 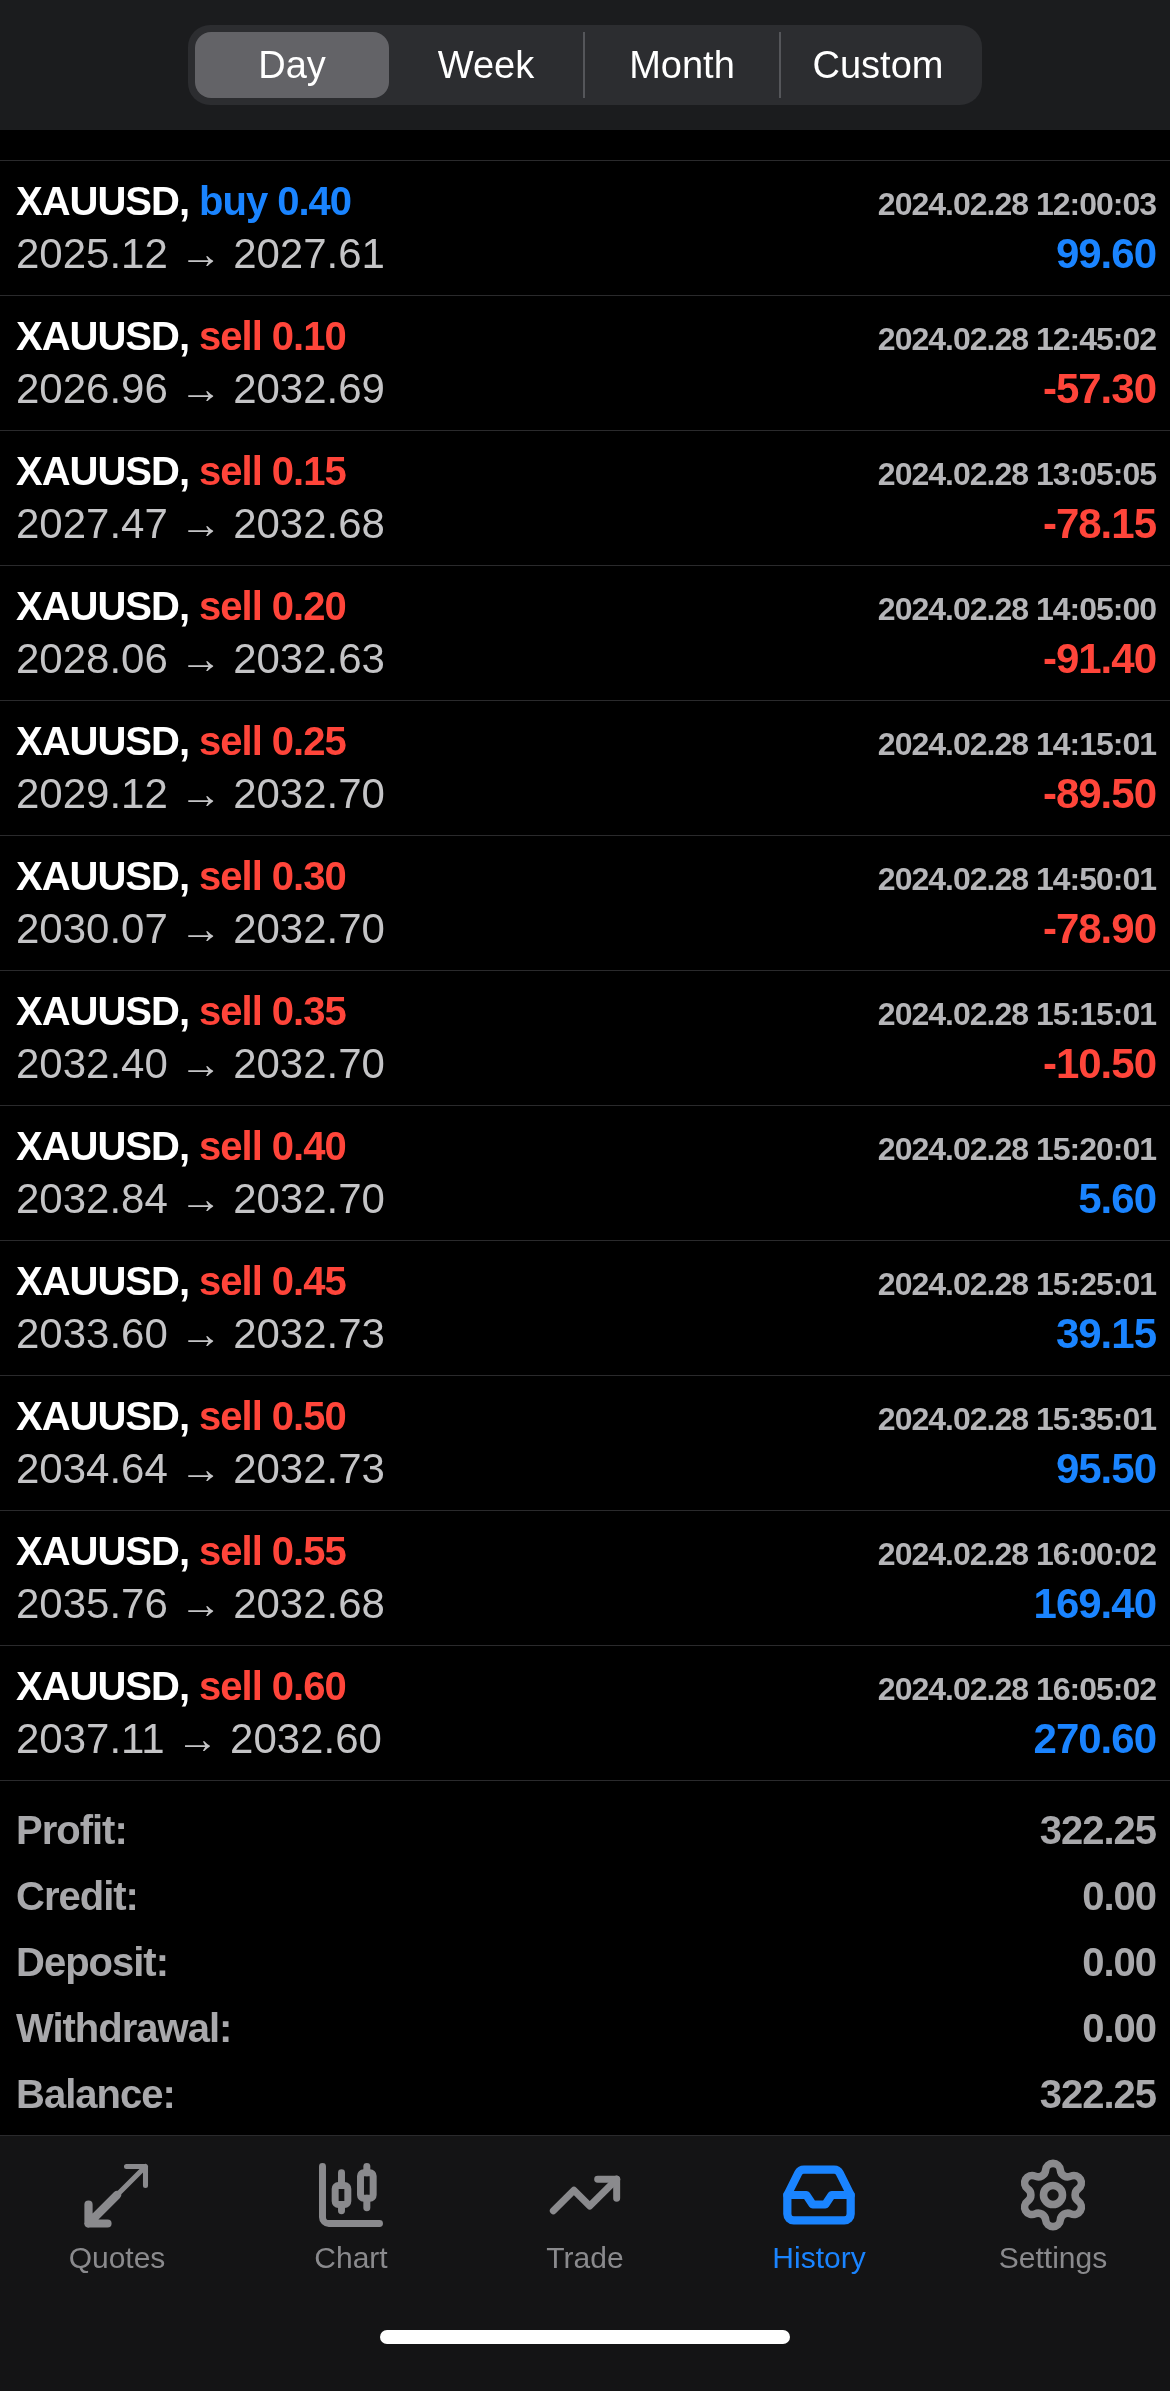 What do you see at coordinates (200, 658) in the screenshot?
I see `trade-prices: 2028.06 → 2032.63` at bounding box center [200, 658].